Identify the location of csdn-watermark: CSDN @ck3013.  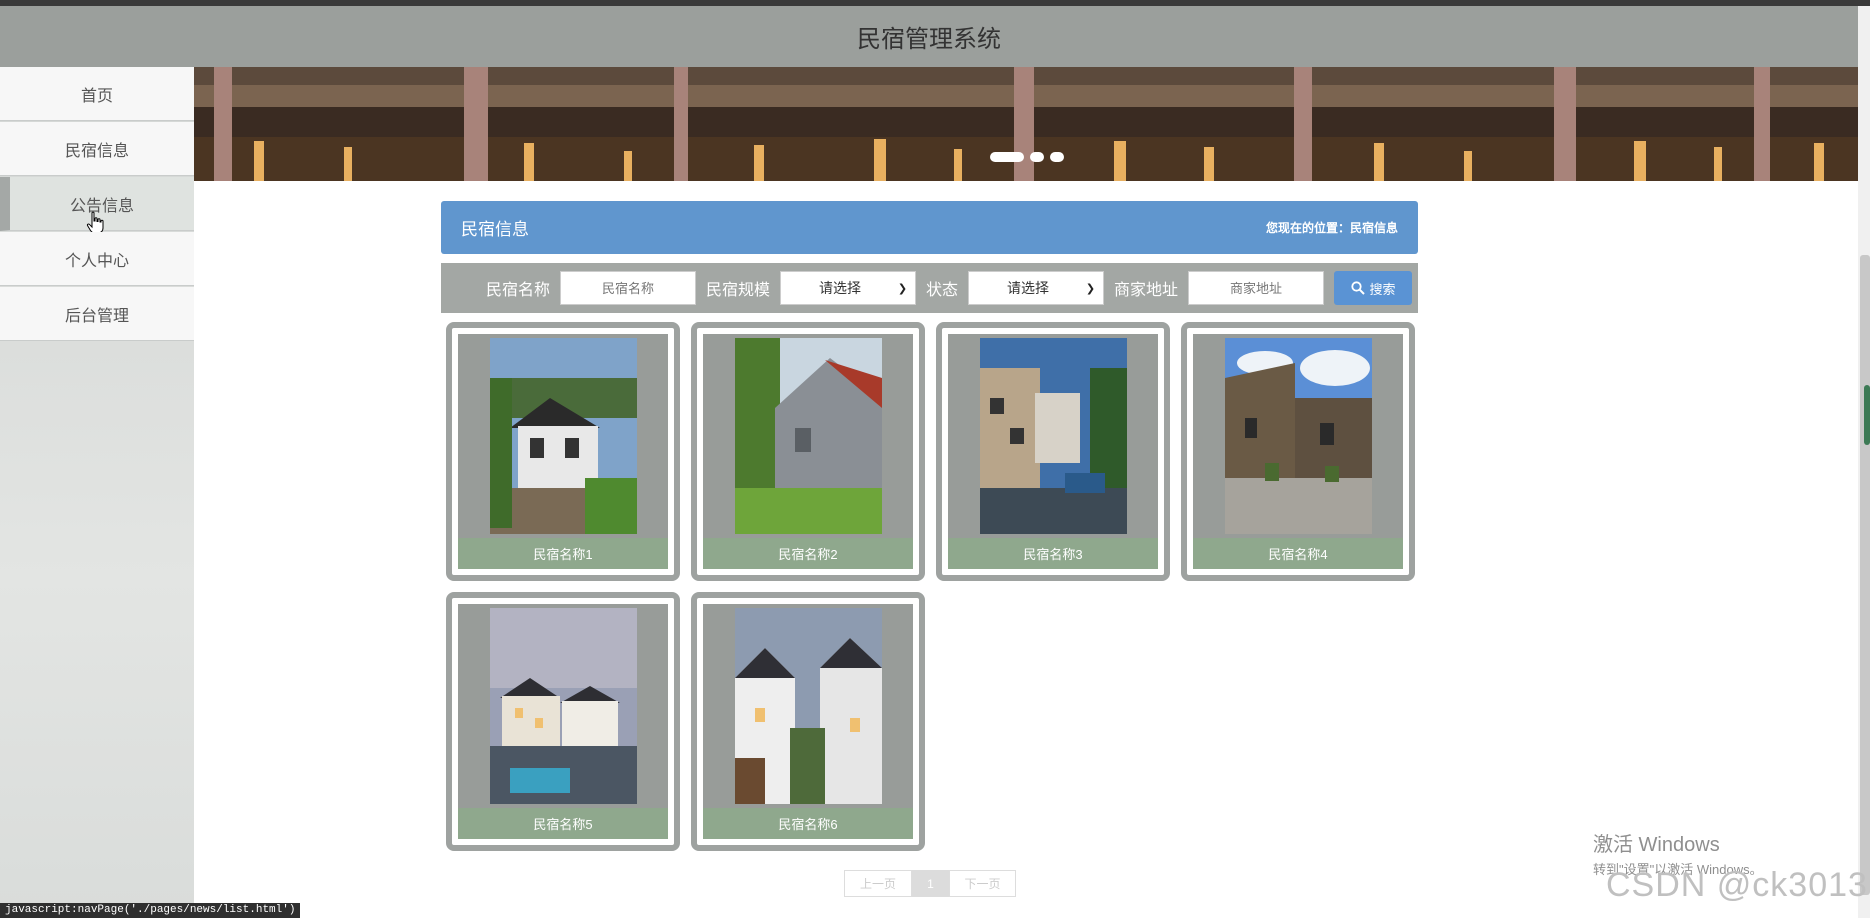
(1737, 885).